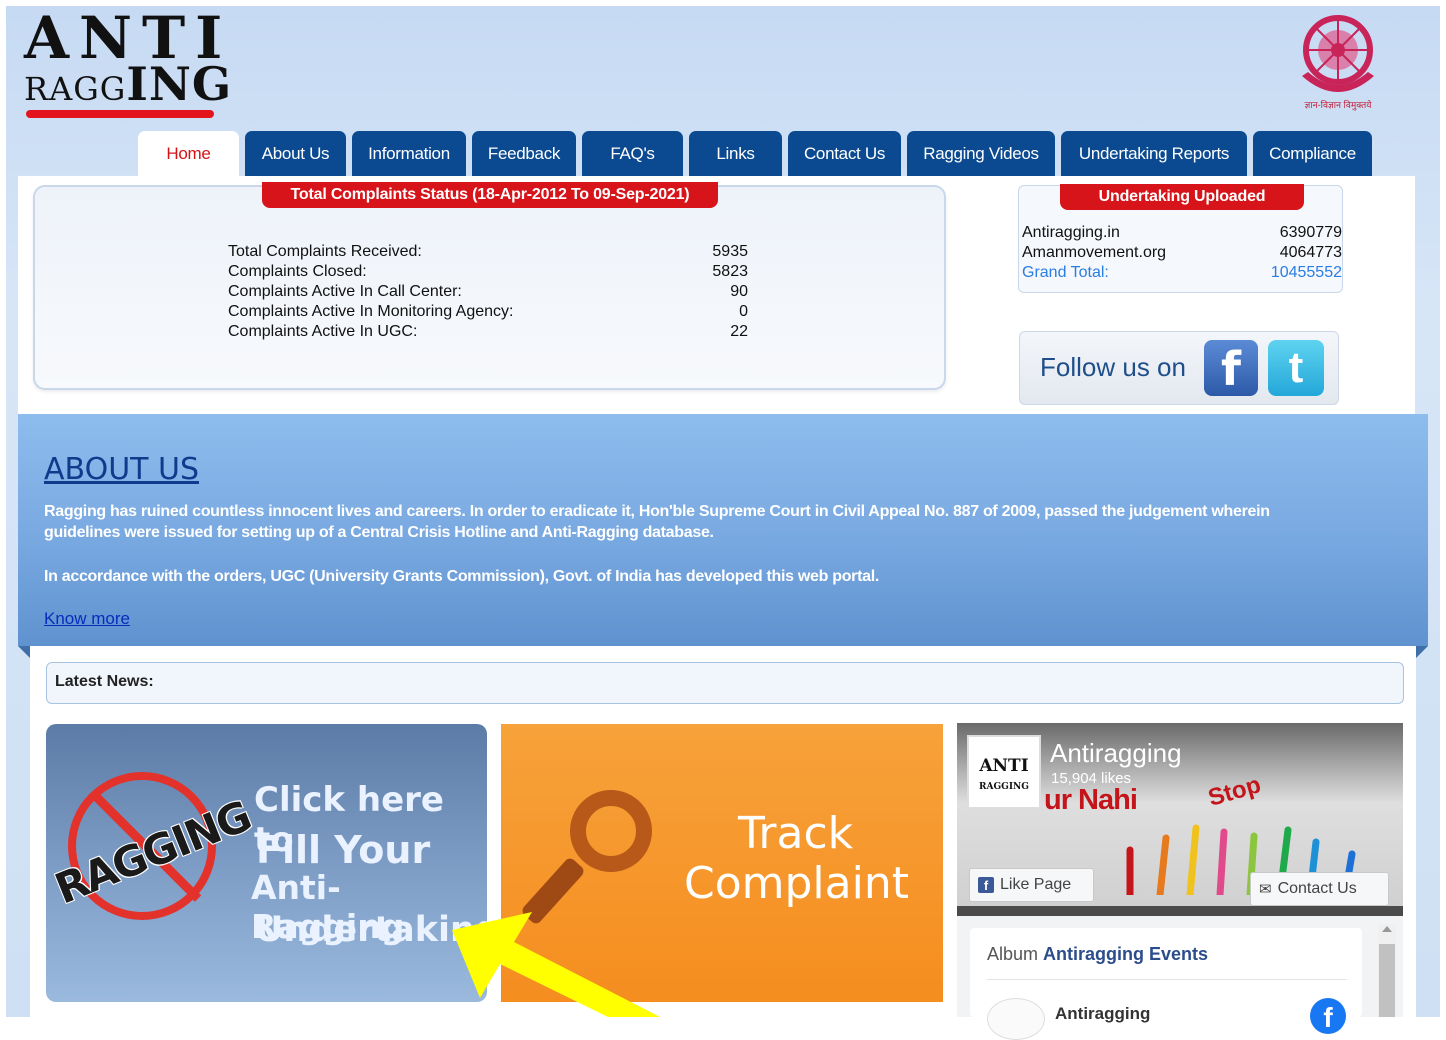 This screenshot has width=1446, height=1040. What do you see at coordinates (295, 153) in the screenshot?
I see `nav-about-us: About Us` at bounding box center [295, 153].